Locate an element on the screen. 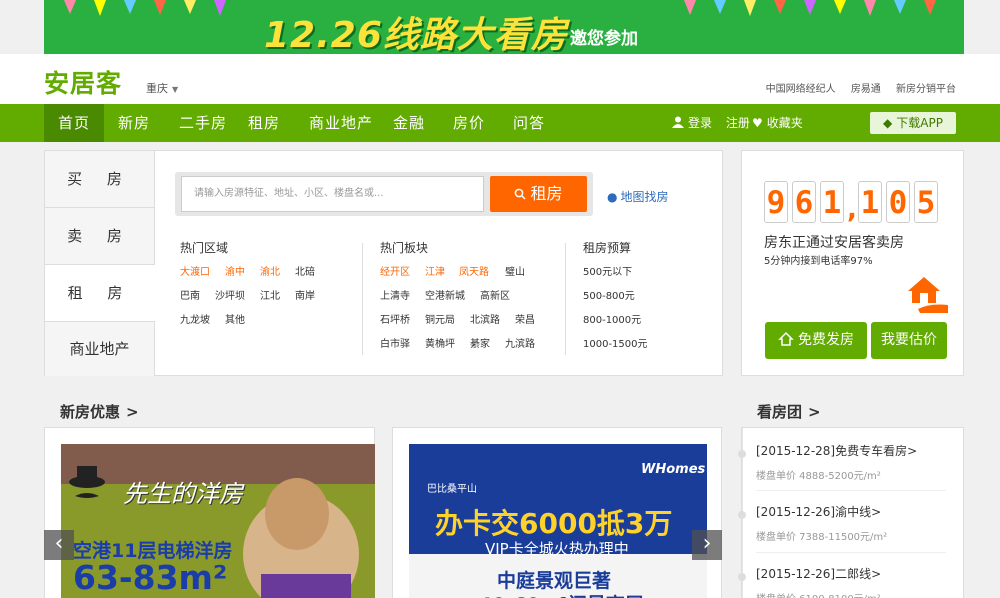 The height and width of the screenshot is (598, 1000). favorites-label: 收藏夹 is located at coordinates (784, 123).